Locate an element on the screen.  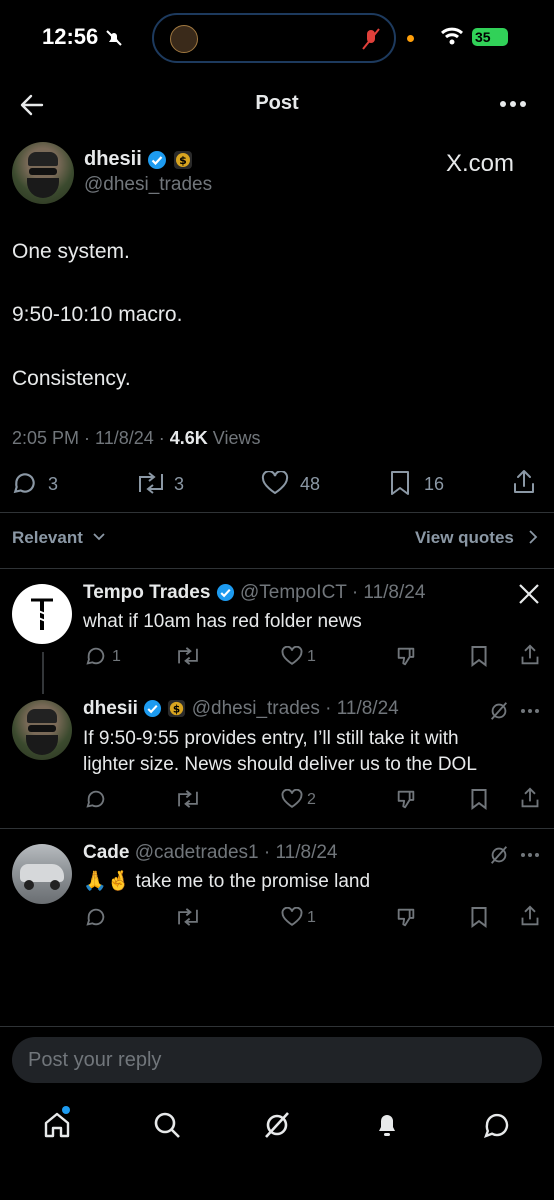
reply-handle-date: @cadetrades1 · 11/8/24 is located at coordinates (236, 852).